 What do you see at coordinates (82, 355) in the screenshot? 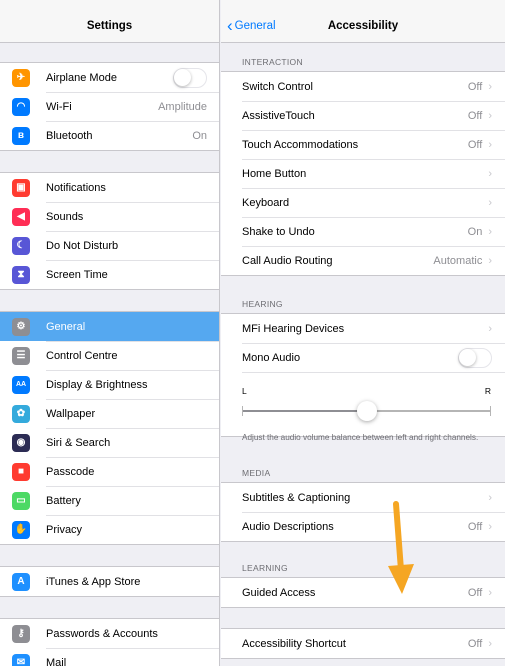
I see `sidebar-item-label: Control Centre` at bounding box center [82, 355].